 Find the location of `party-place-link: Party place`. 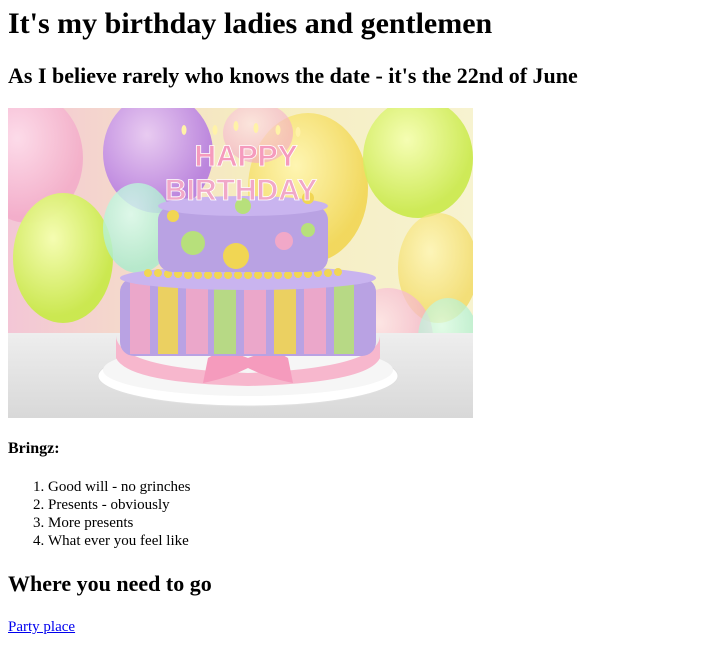

party-place-link: Party place is located at coordinates (41, 627).